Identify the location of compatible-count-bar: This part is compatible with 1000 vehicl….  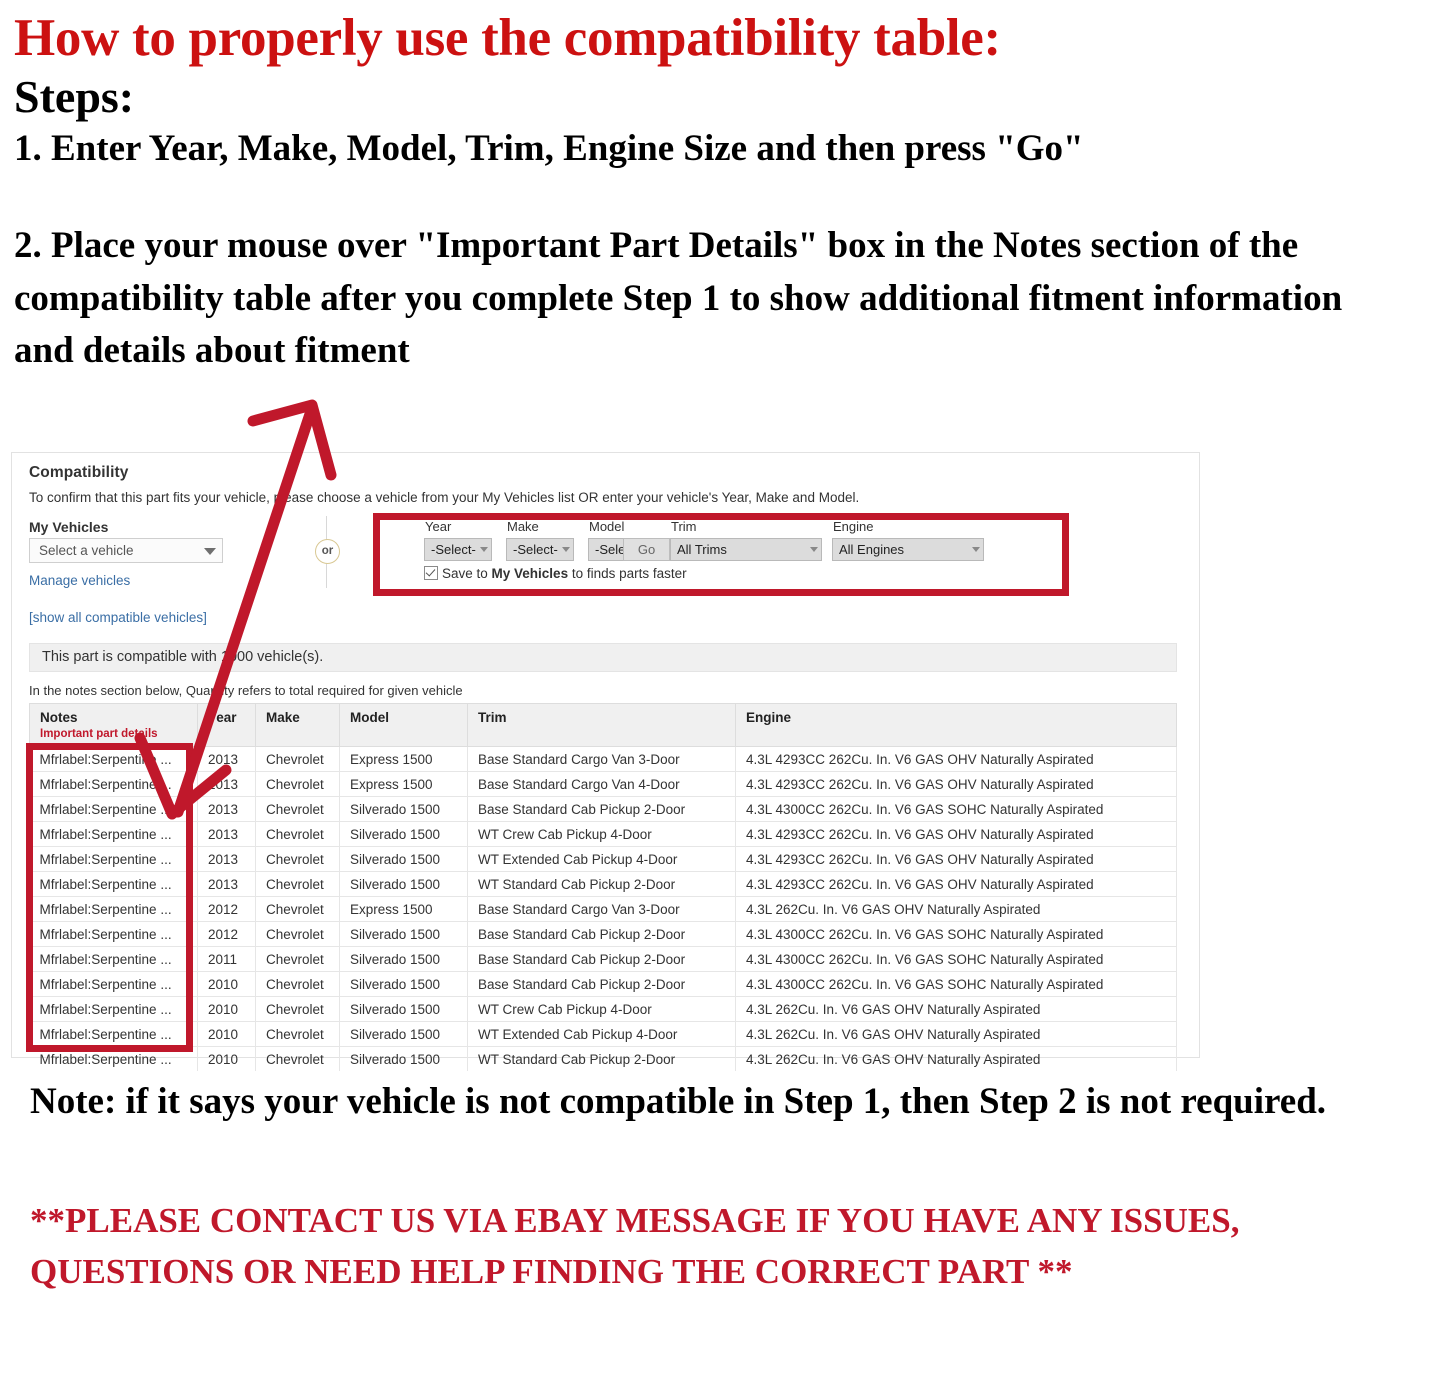
(603, 657).